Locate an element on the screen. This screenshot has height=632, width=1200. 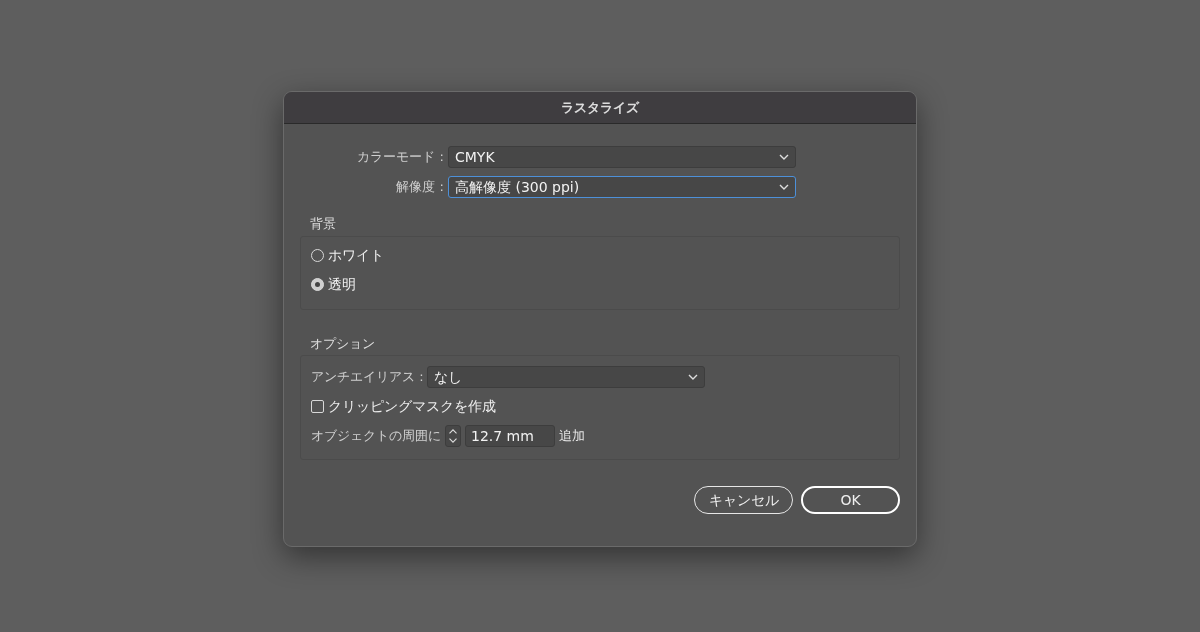
checkbox is located at coordinates (317, 406).